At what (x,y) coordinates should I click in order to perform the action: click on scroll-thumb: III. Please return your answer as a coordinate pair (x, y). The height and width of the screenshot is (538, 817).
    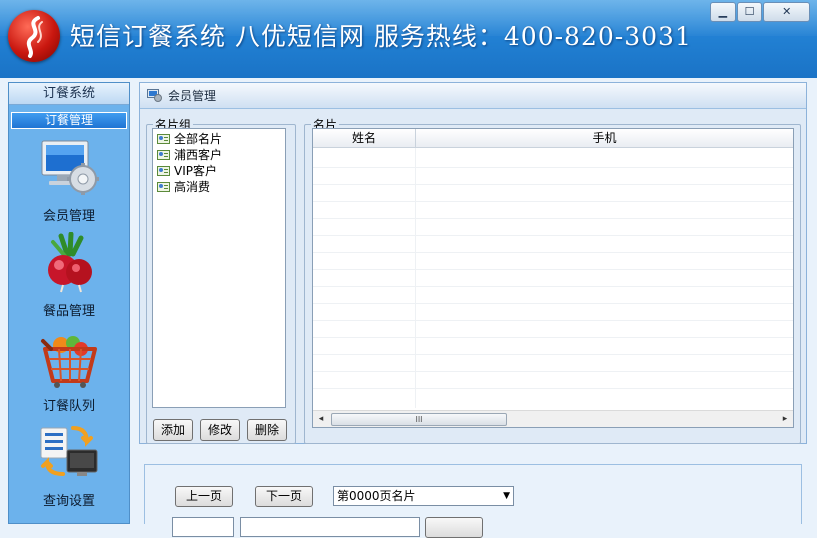
    Looking at the image, I should click on (419, 419).